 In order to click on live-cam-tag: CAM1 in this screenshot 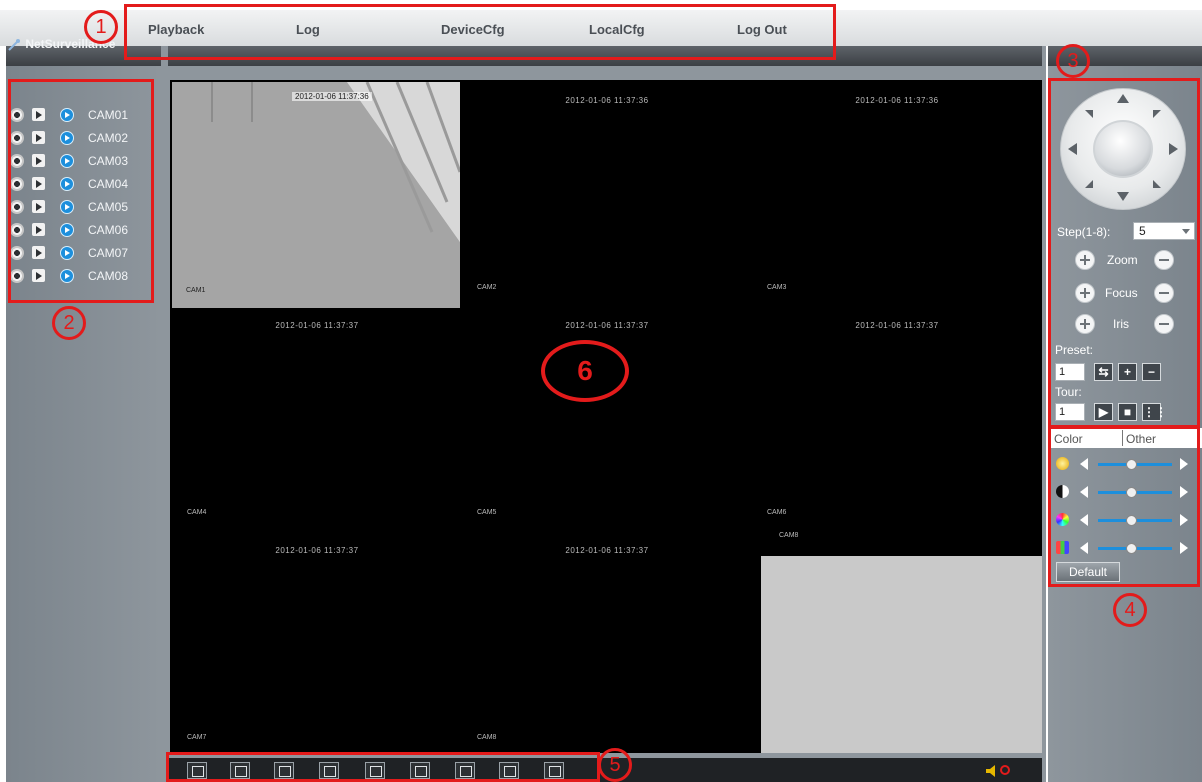, I will do `click(196, 290)`.